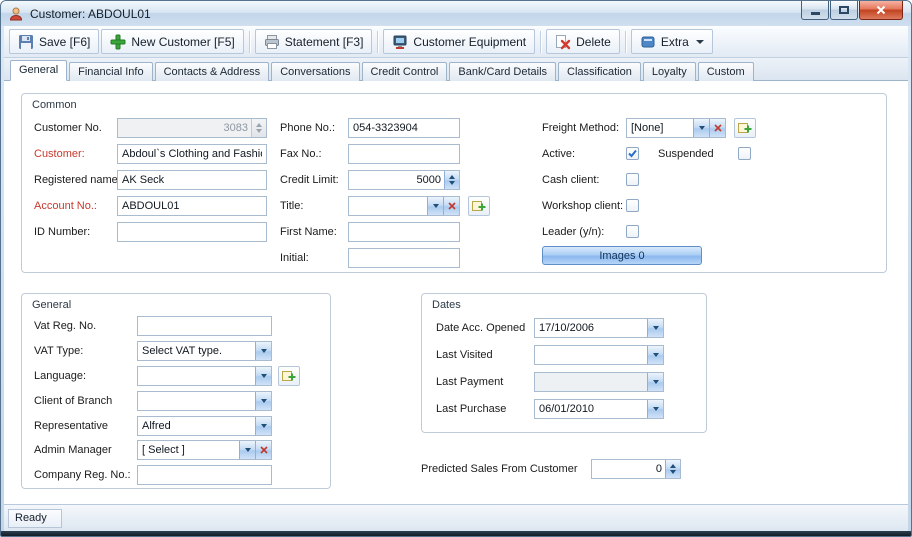  Describe the element at coordinates (192, 180) in the screenshot. I see `registered-name-input` at that location.